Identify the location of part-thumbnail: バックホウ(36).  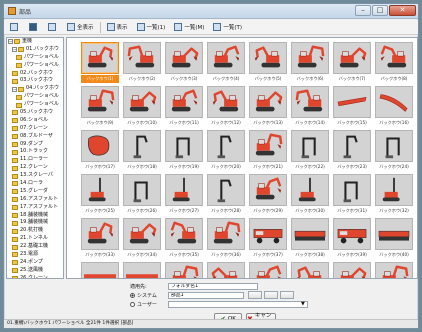
(226, 239).